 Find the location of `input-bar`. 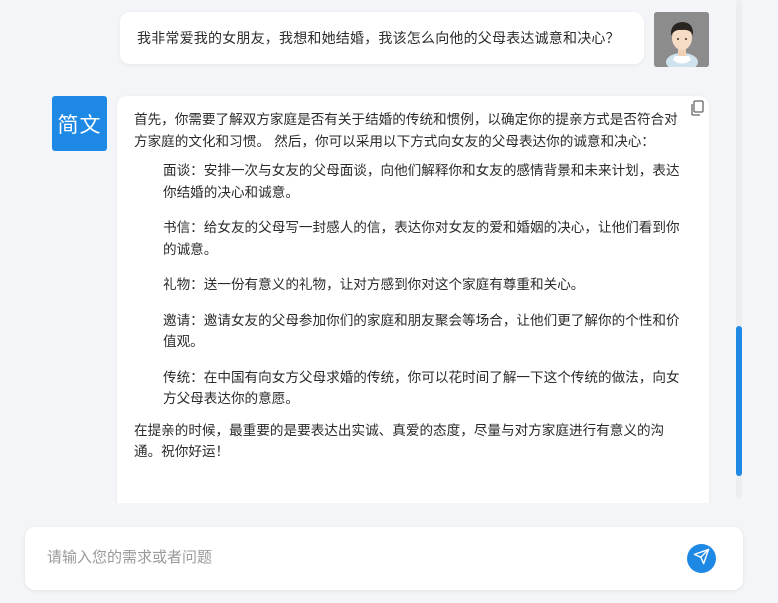

input-bar is located at coordinates (384, 558).